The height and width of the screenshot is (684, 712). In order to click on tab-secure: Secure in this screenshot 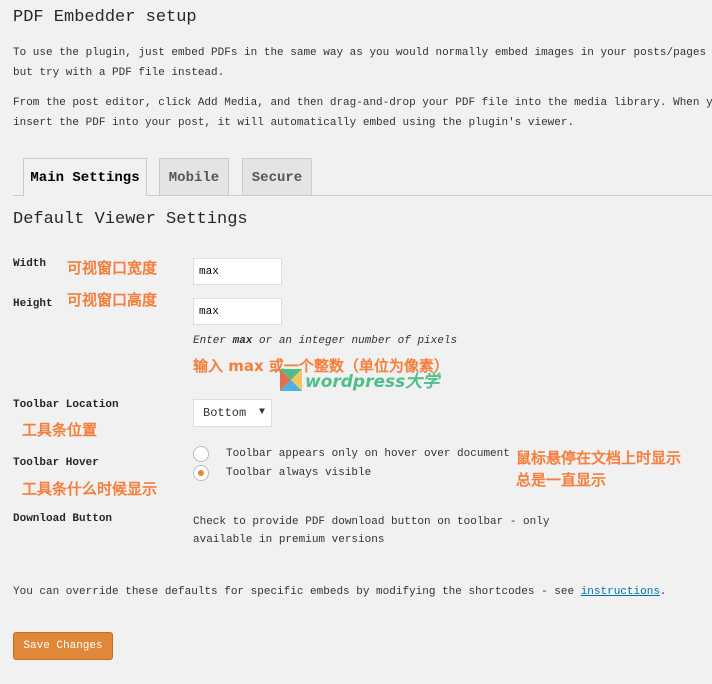, I will do `click(277, 176)`.